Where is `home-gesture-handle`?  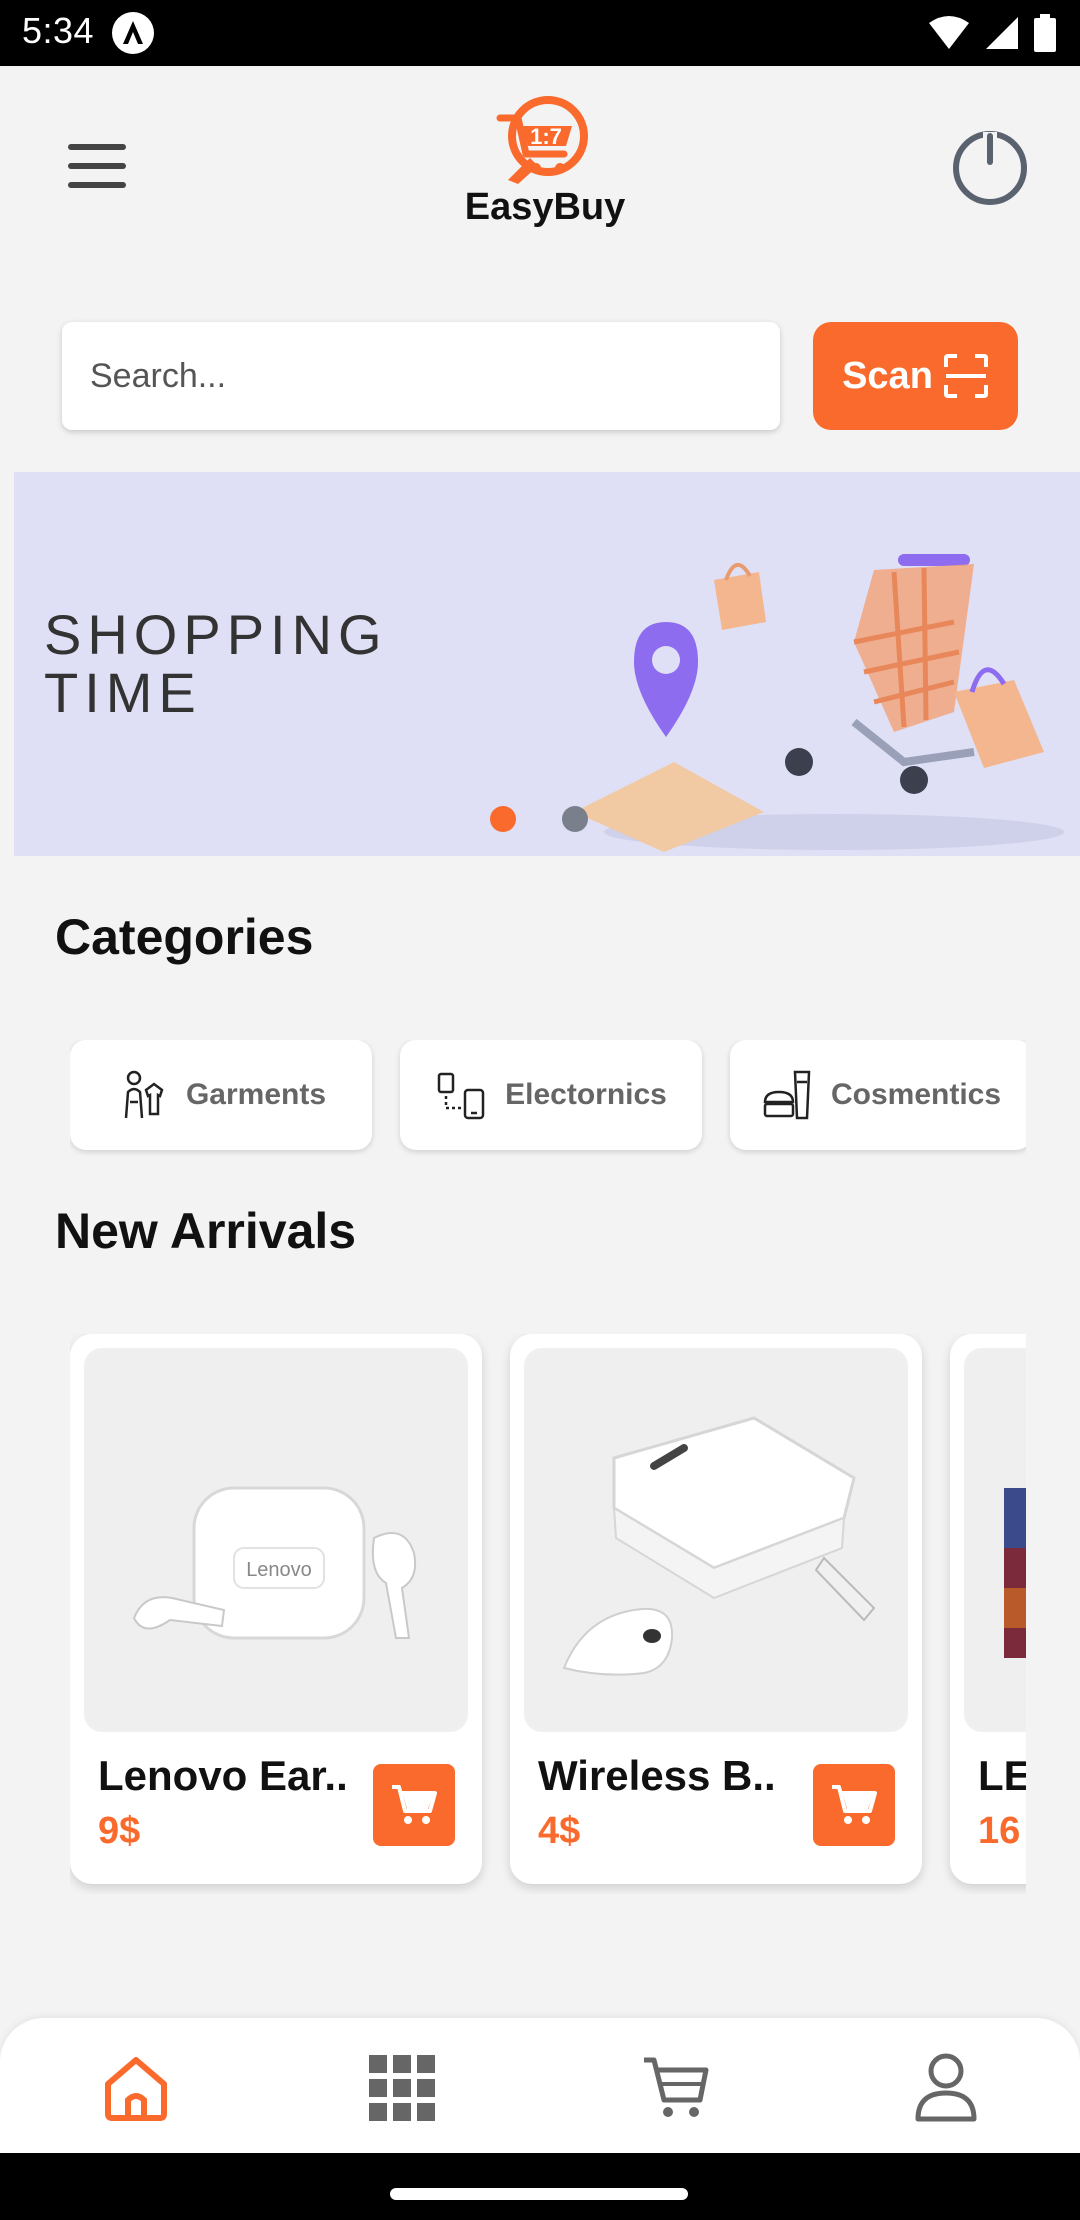
home-gesture-handle is located at coordinates (539, 2194).